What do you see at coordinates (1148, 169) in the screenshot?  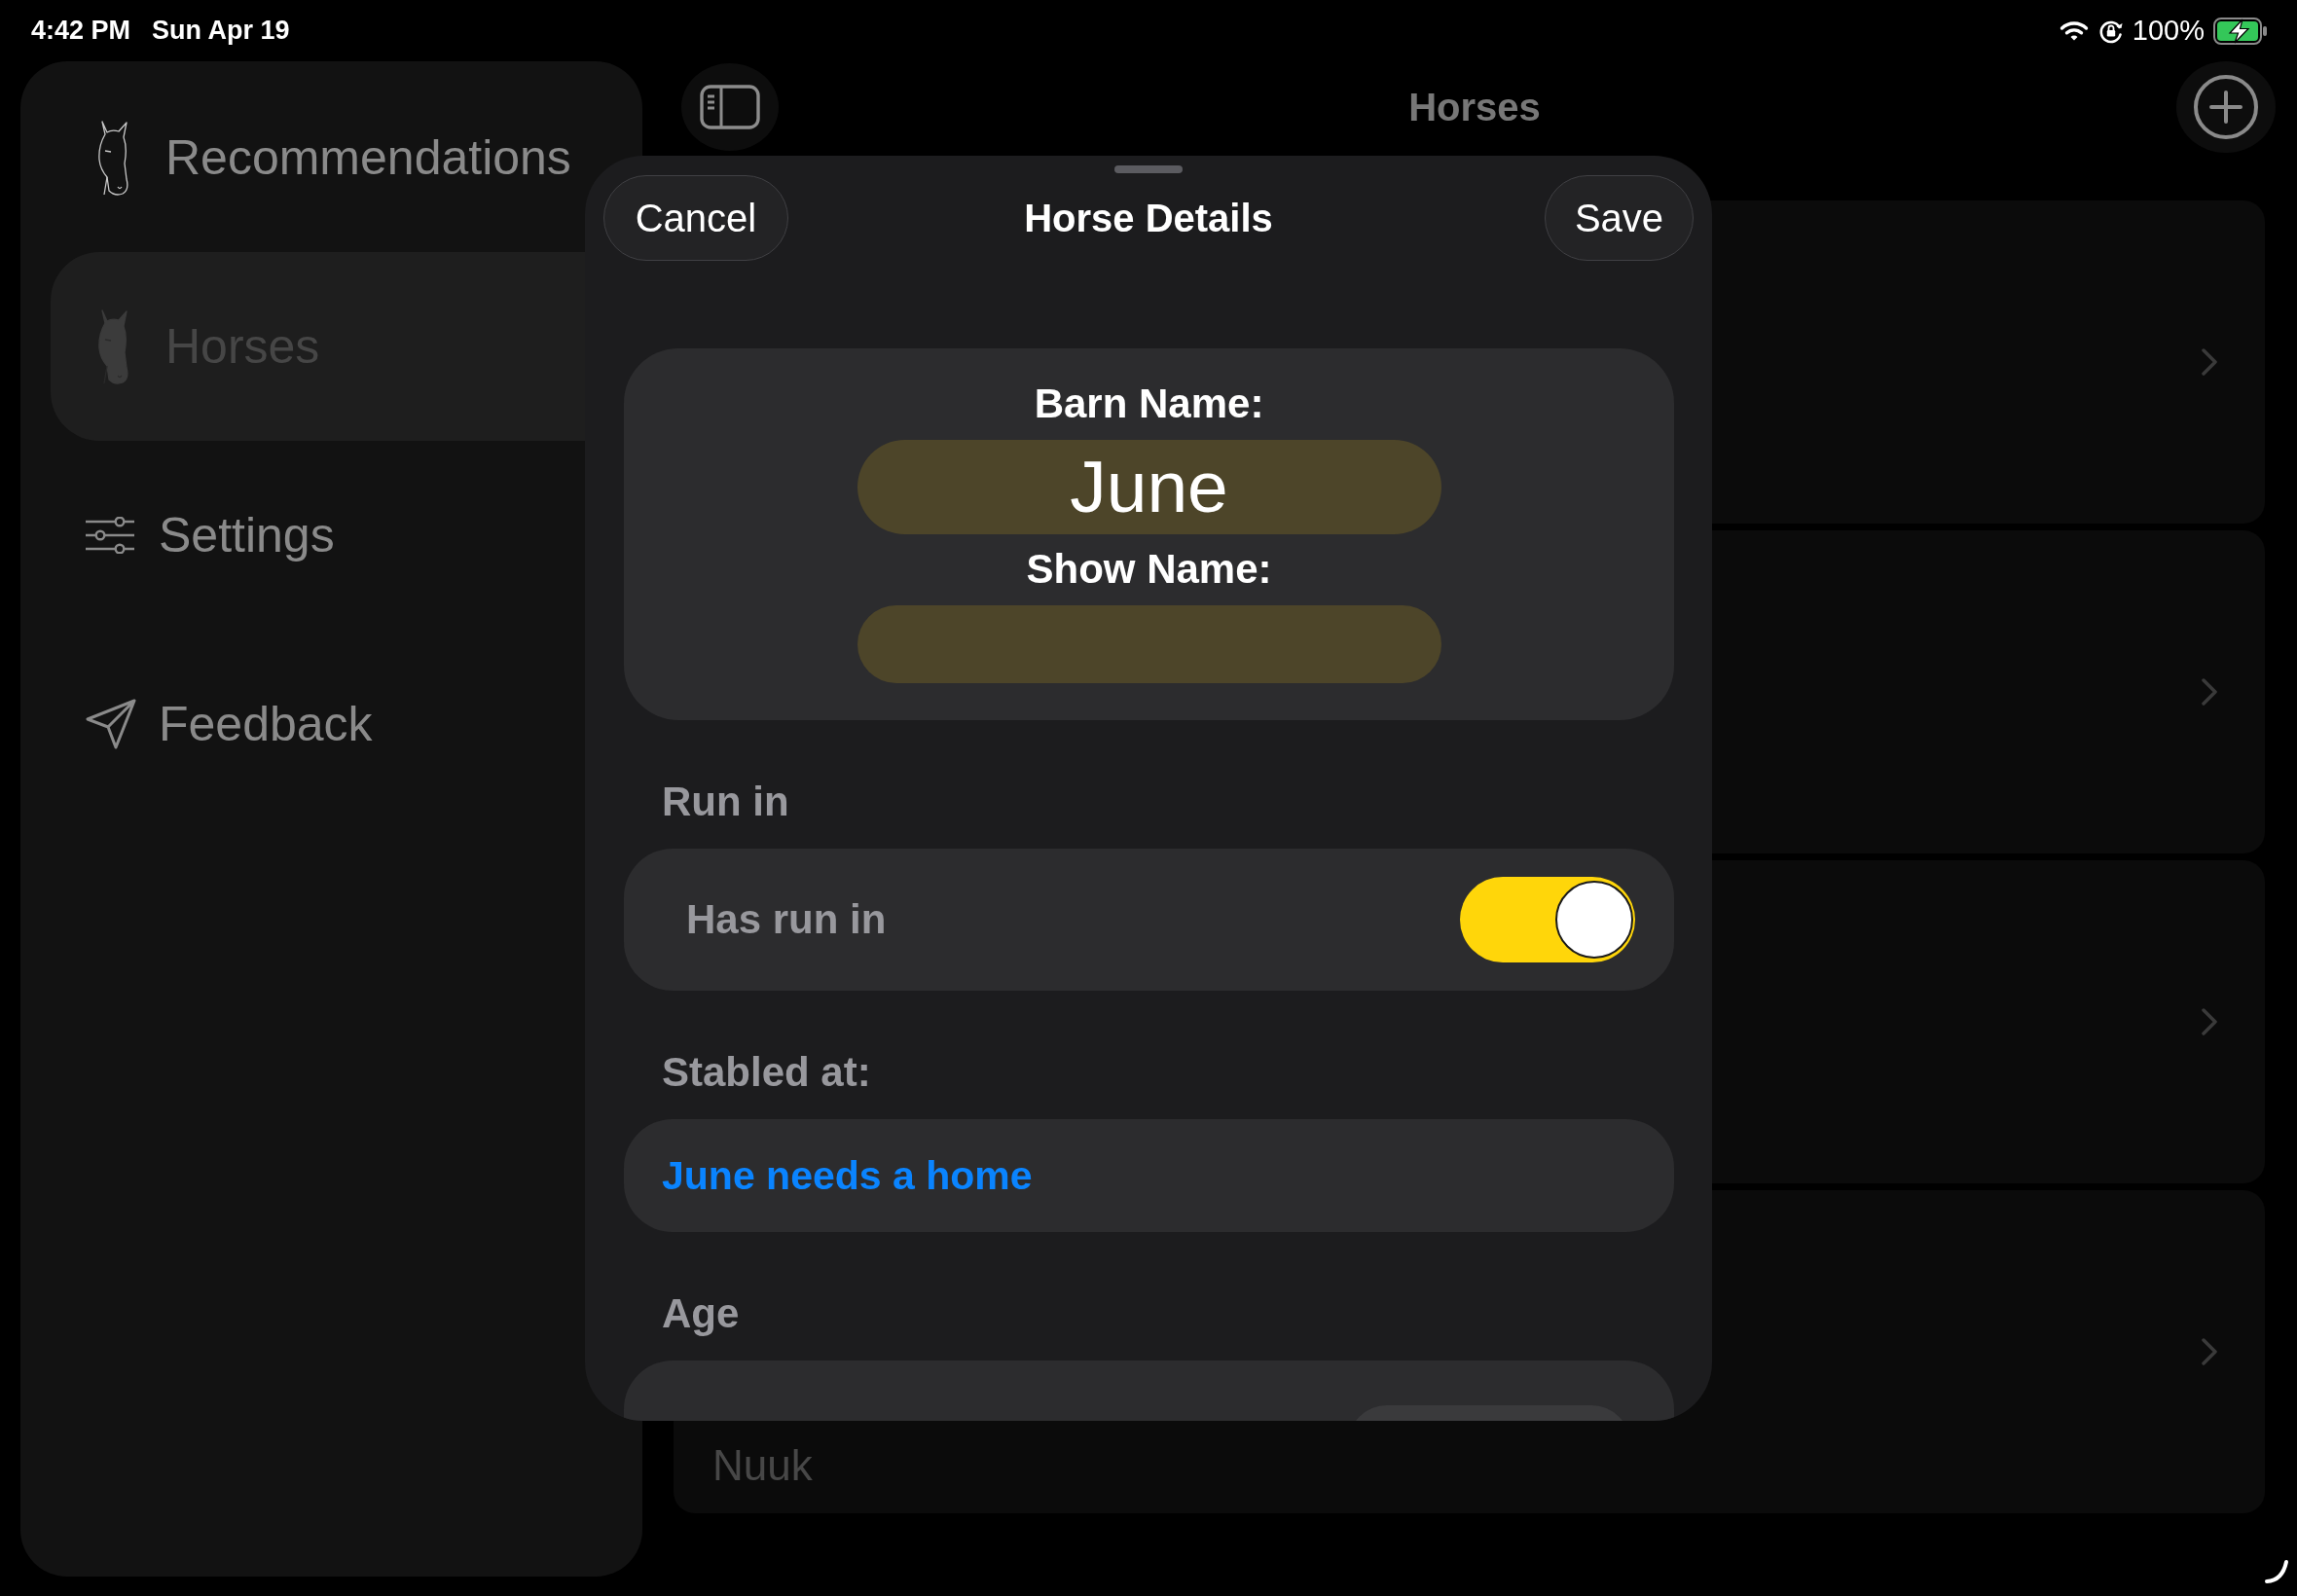 I see `drag-handle` at bounding box center [1148, 169].